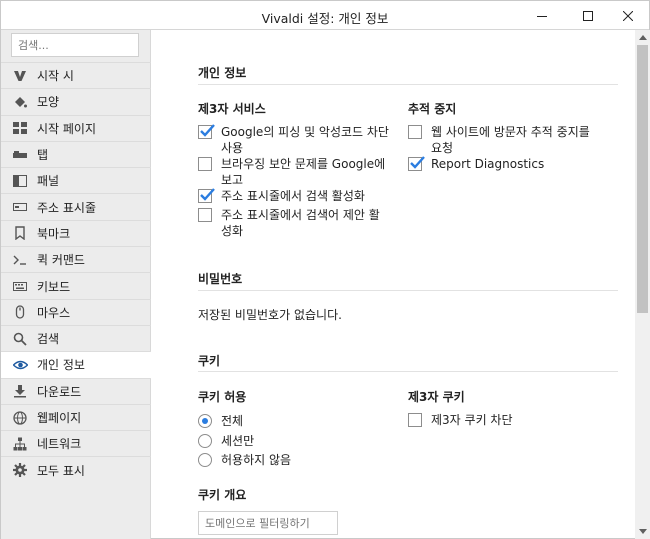 The width and height of the screenshot is (650, 539). What do you see at coordinates (61, 470) in the screenshot?
I see `sidebar-item-label: 모두 표시` at bounding box center [61, 470].